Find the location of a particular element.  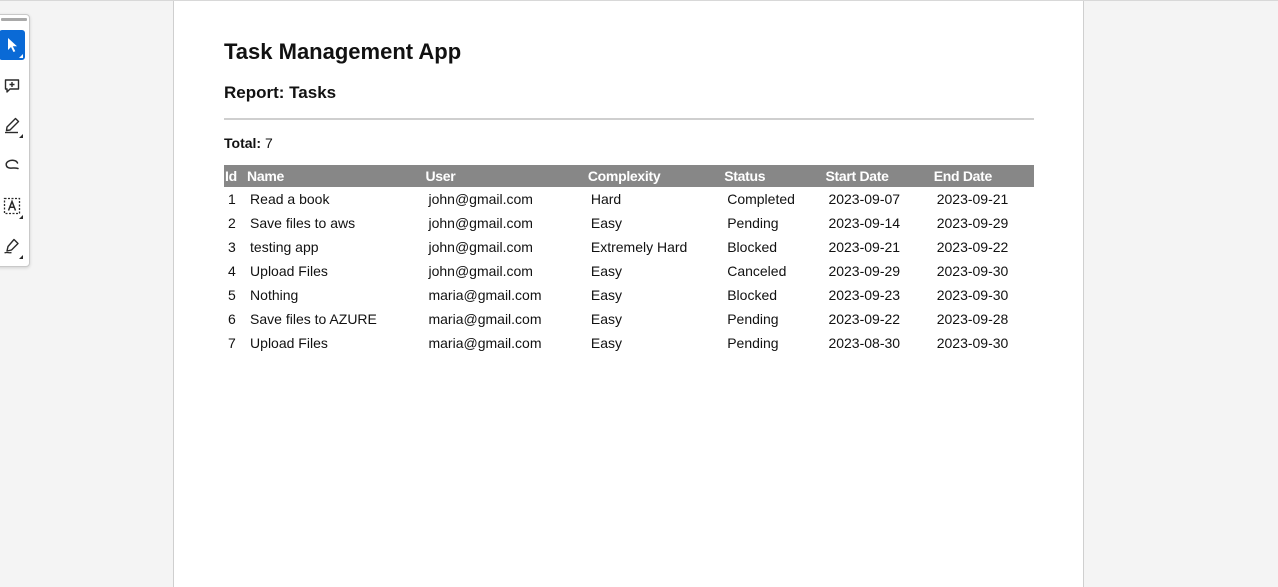

select-tool-button is located at coordinates (12, 45).